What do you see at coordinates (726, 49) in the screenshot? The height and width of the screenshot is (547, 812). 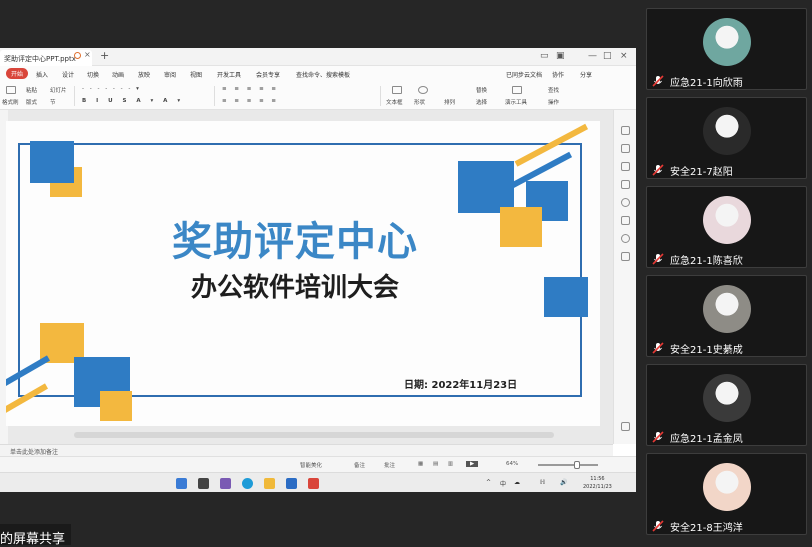 I see `participant-tile: 应急21-1向欣雨` at bounding box center [726, 49].